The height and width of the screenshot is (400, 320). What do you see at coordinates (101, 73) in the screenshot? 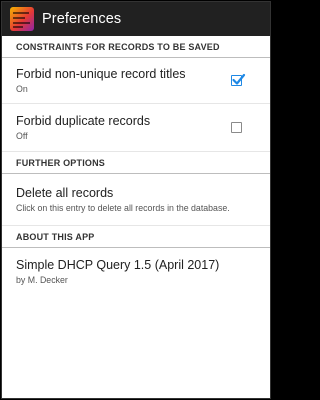
I see `pref-title: Forbid non-unique record titles` at bounding box center [101, 73].